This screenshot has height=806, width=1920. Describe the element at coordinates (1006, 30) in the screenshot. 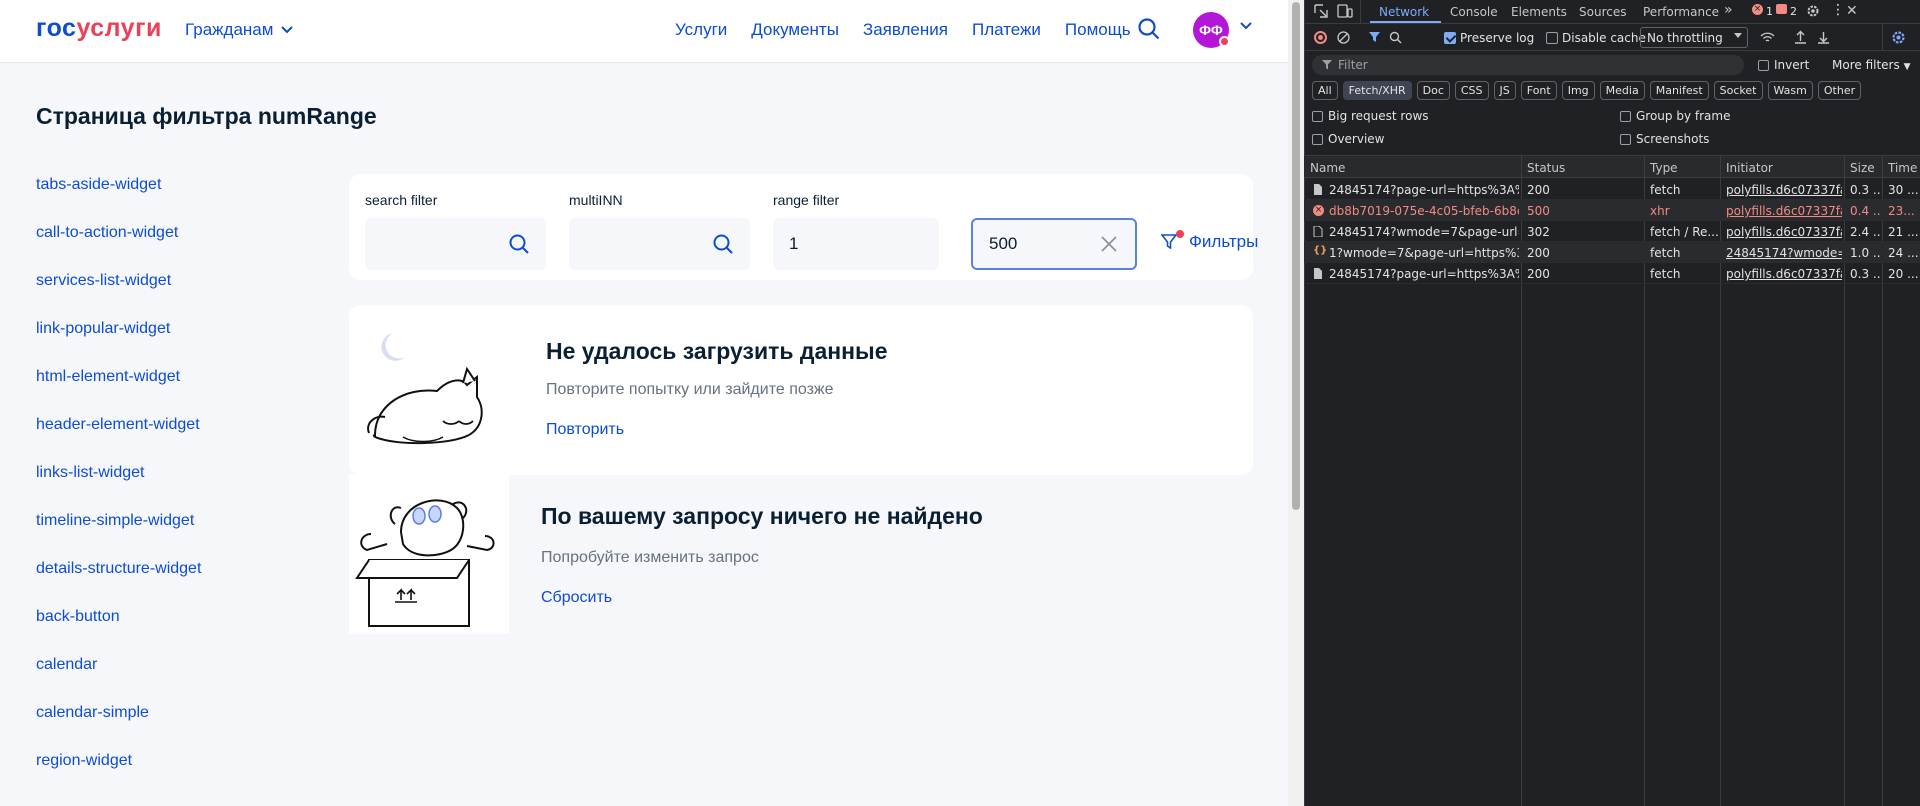

I see `nav-payments: Платежи` at that location.